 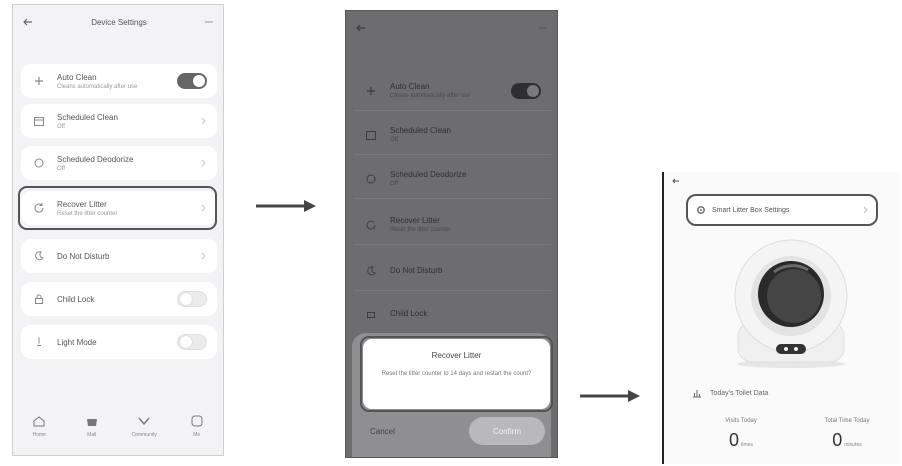 What do you see at coordinates (451, 28) in the screenshot?
I see `top-bar` at bounding box center [451, 28].